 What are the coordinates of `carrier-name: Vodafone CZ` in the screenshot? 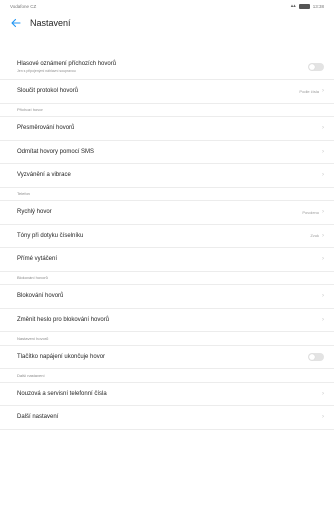 It's located at (23, 6).